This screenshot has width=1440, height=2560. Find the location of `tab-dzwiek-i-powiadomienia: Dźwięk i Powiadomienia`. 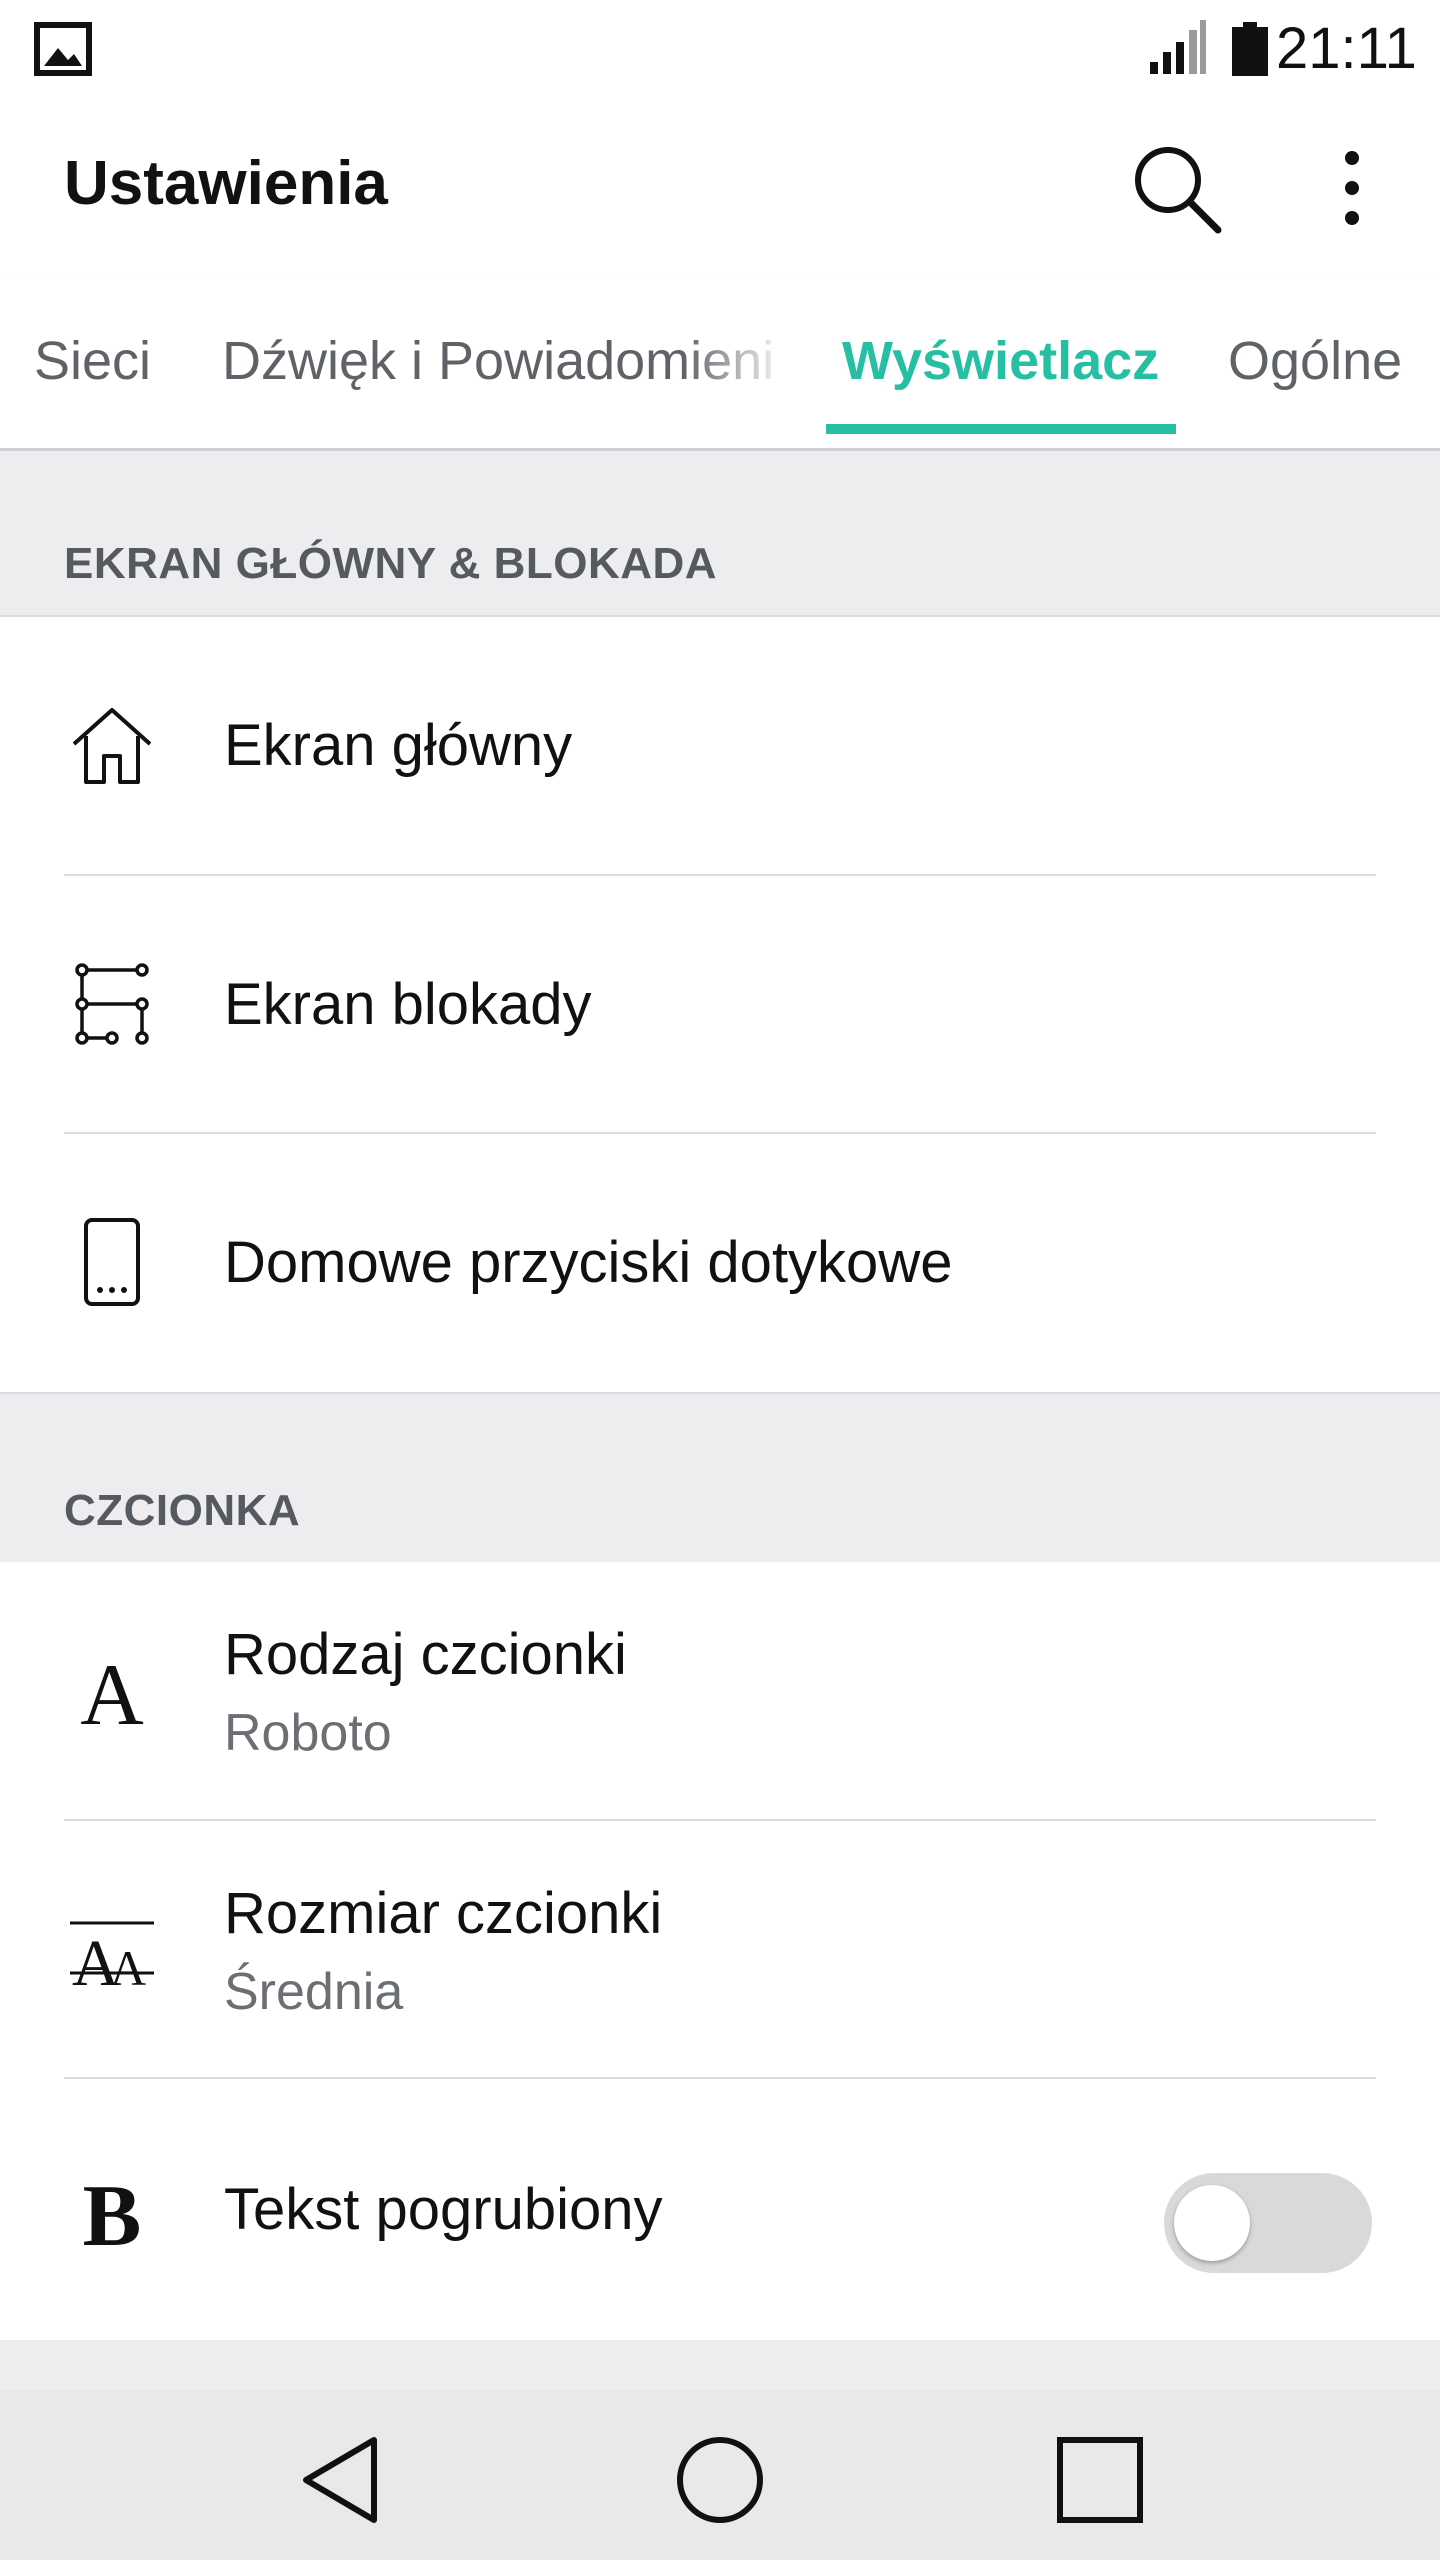

tab-dzwiek-i-powiadomienia: Dźwięk i Powiadomienia is located at coordinates (497, 361).